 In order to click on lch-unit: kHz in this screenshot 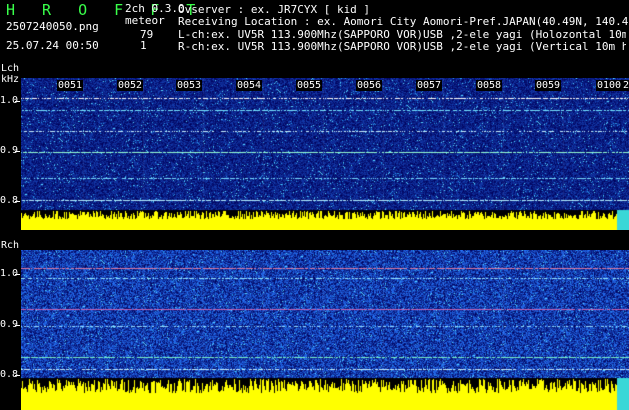, I will do `click(10, 79)`.